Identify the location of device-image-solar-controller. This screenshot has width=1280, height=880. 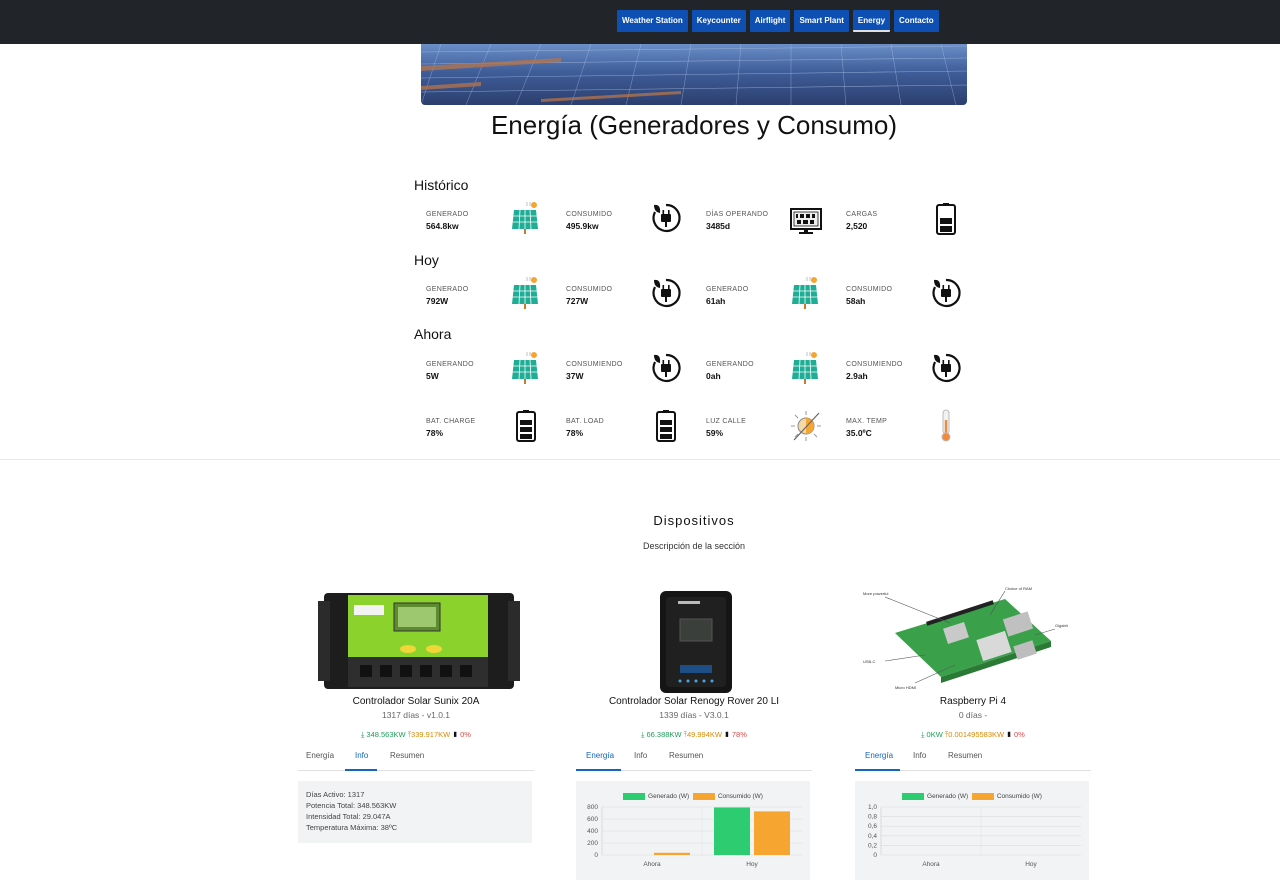
(416, 640).